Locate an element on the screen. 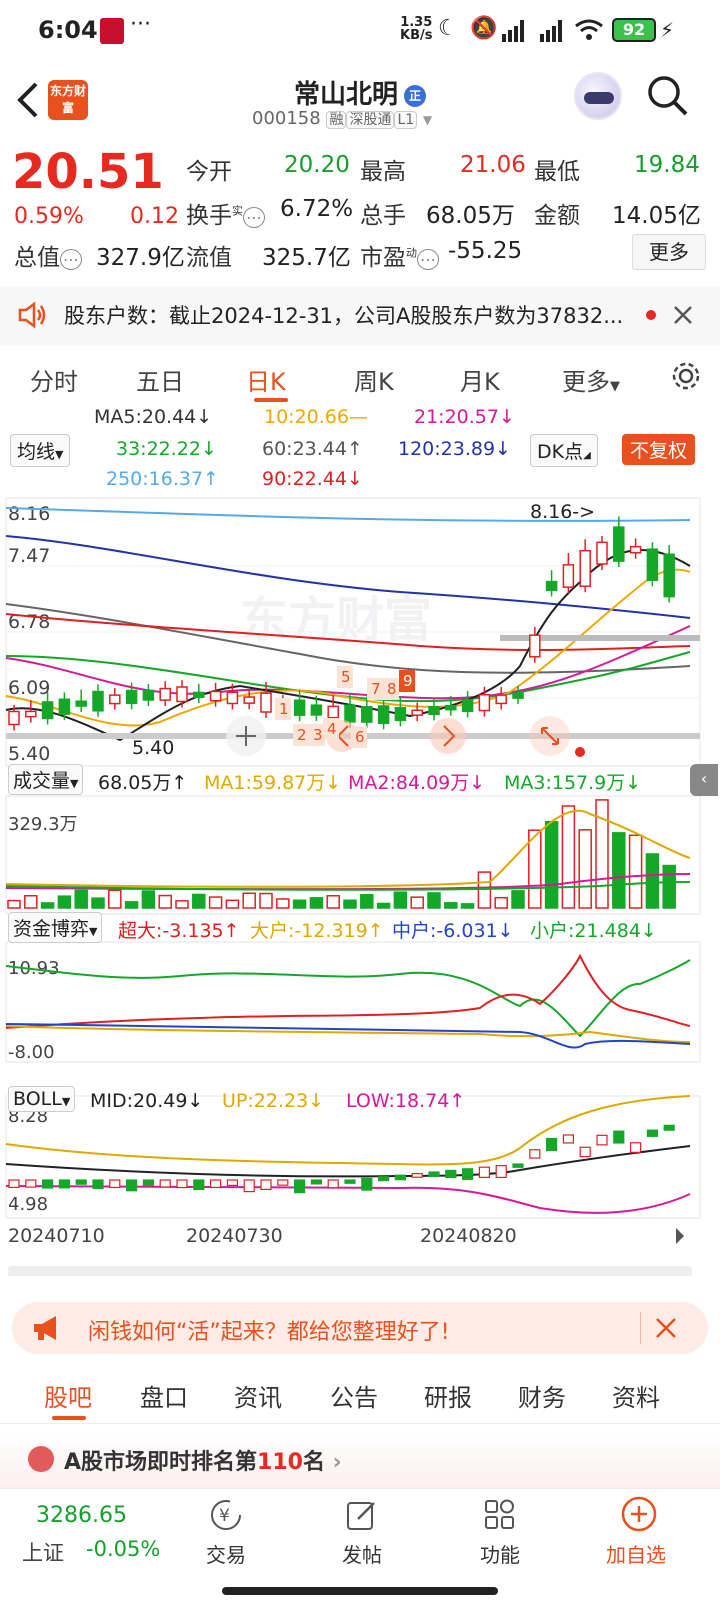 The image size is (720, 1600). tab-more: 更多▼ is located at coordinates (591, 379).